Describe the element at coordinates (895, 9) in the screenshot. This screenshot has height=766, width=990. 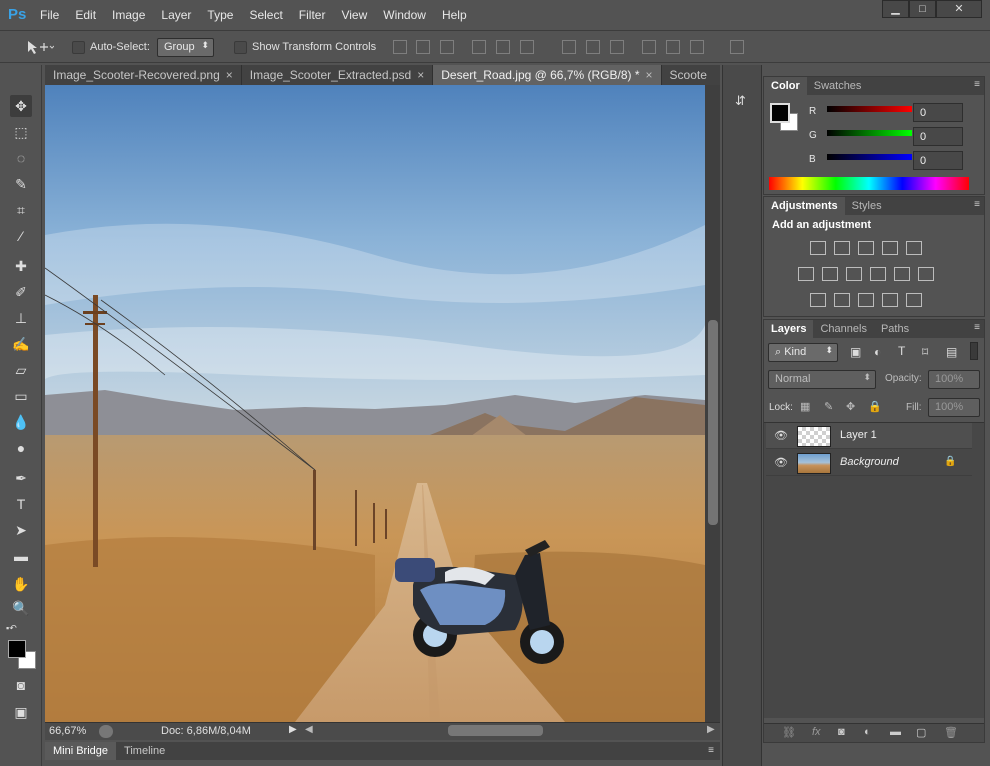
I see `minimize-button: ▁` at that location.